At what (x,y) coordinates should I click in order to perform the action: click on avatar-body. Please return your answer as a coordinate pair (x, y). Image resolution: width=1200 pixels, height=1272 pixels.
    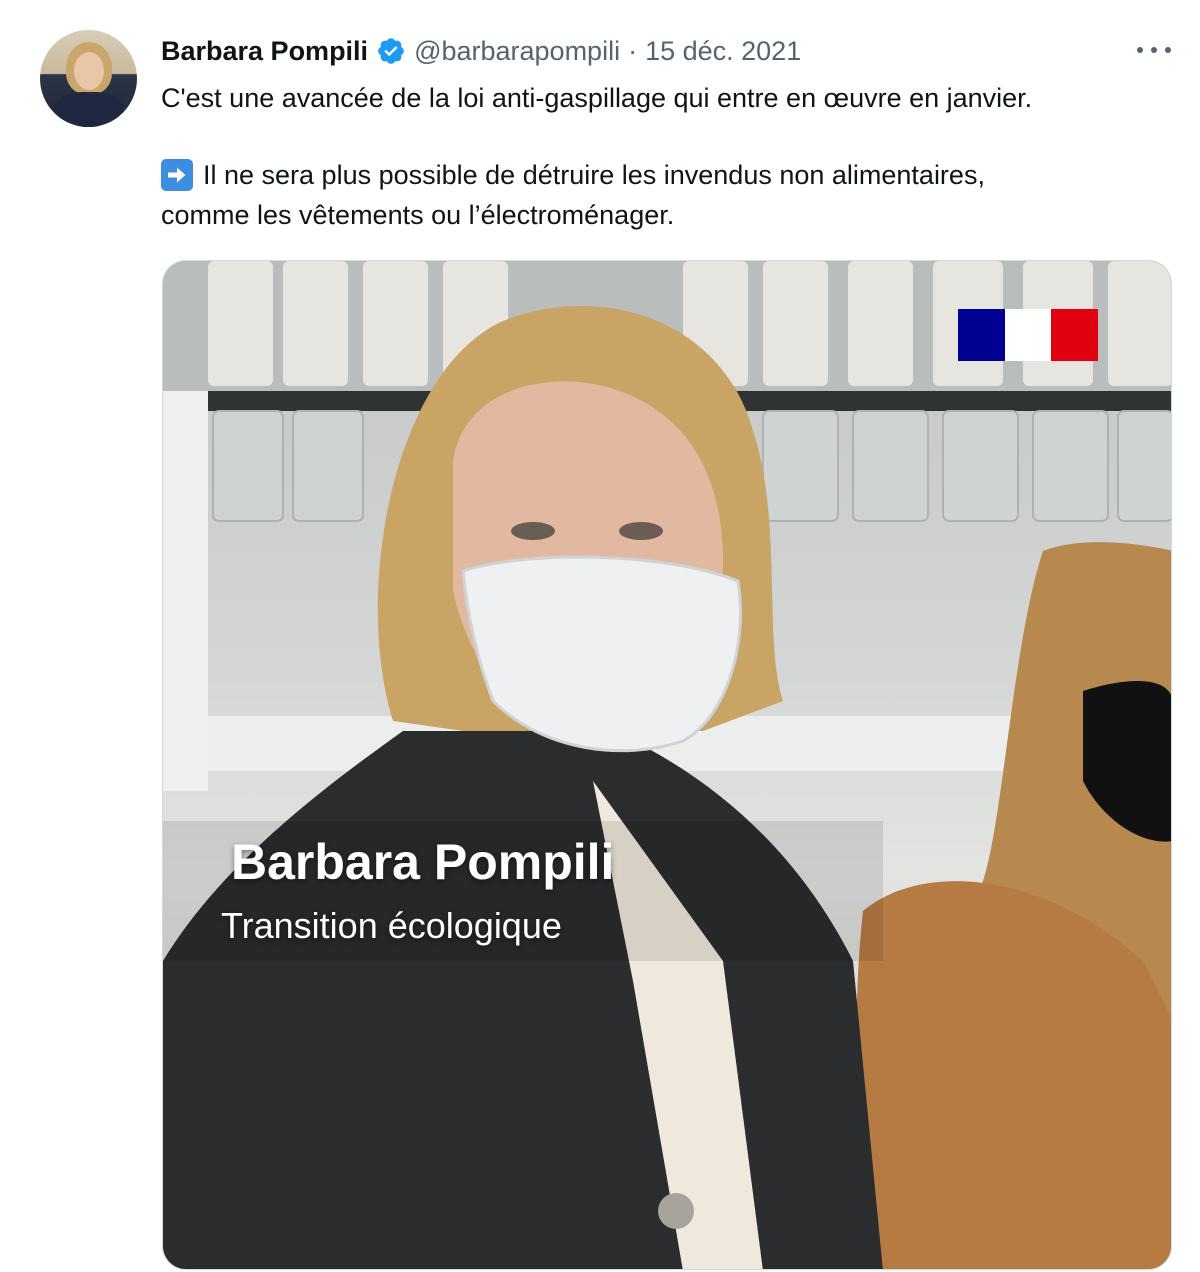
    Looking at the image, I should click on (89, 109).